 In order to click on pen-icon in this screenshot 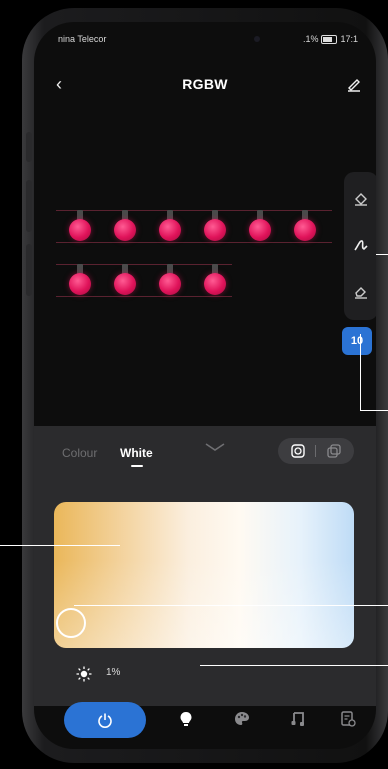, I will do `click(354, 84)`.